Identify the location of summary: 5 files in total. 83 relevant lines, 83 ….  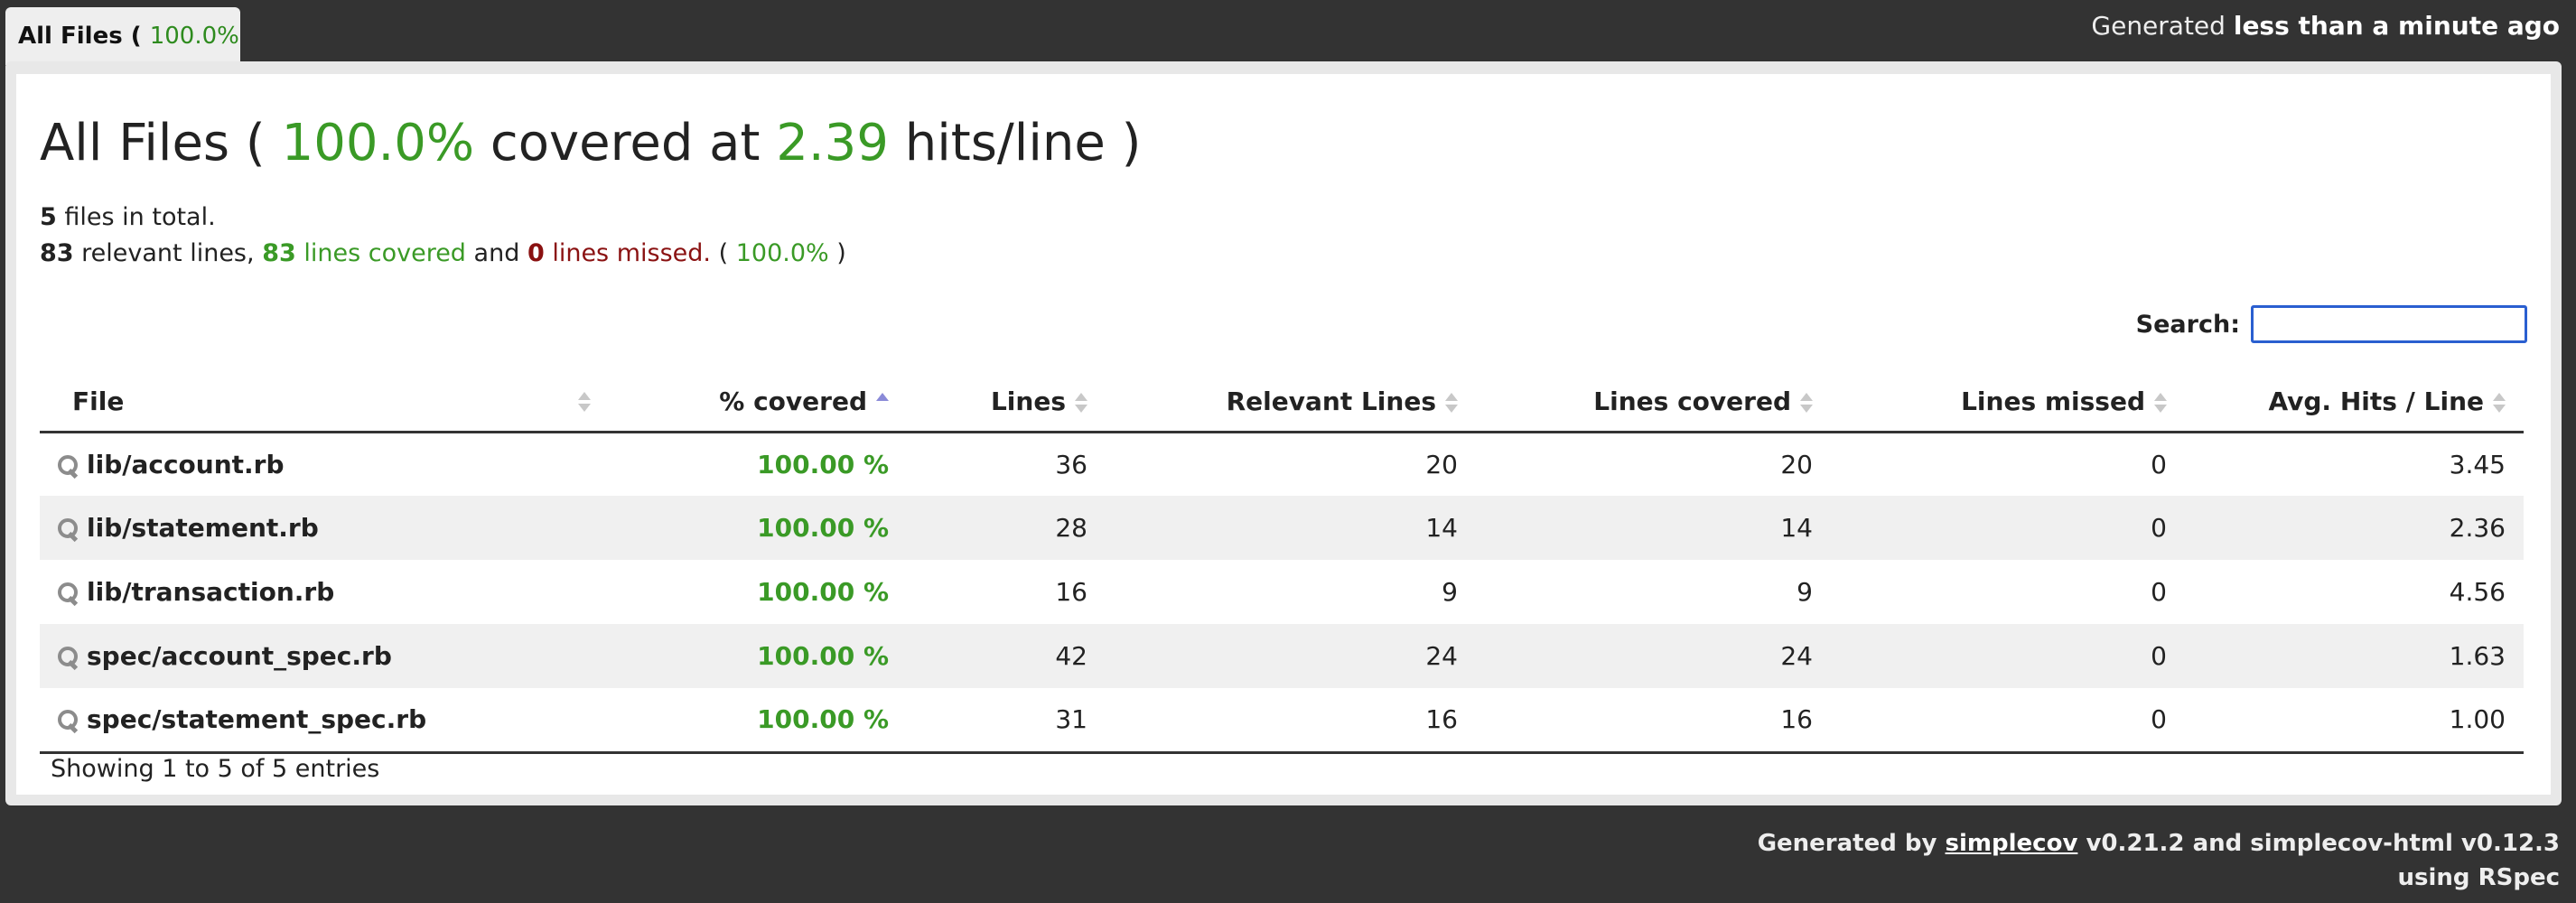
(1284, 236).